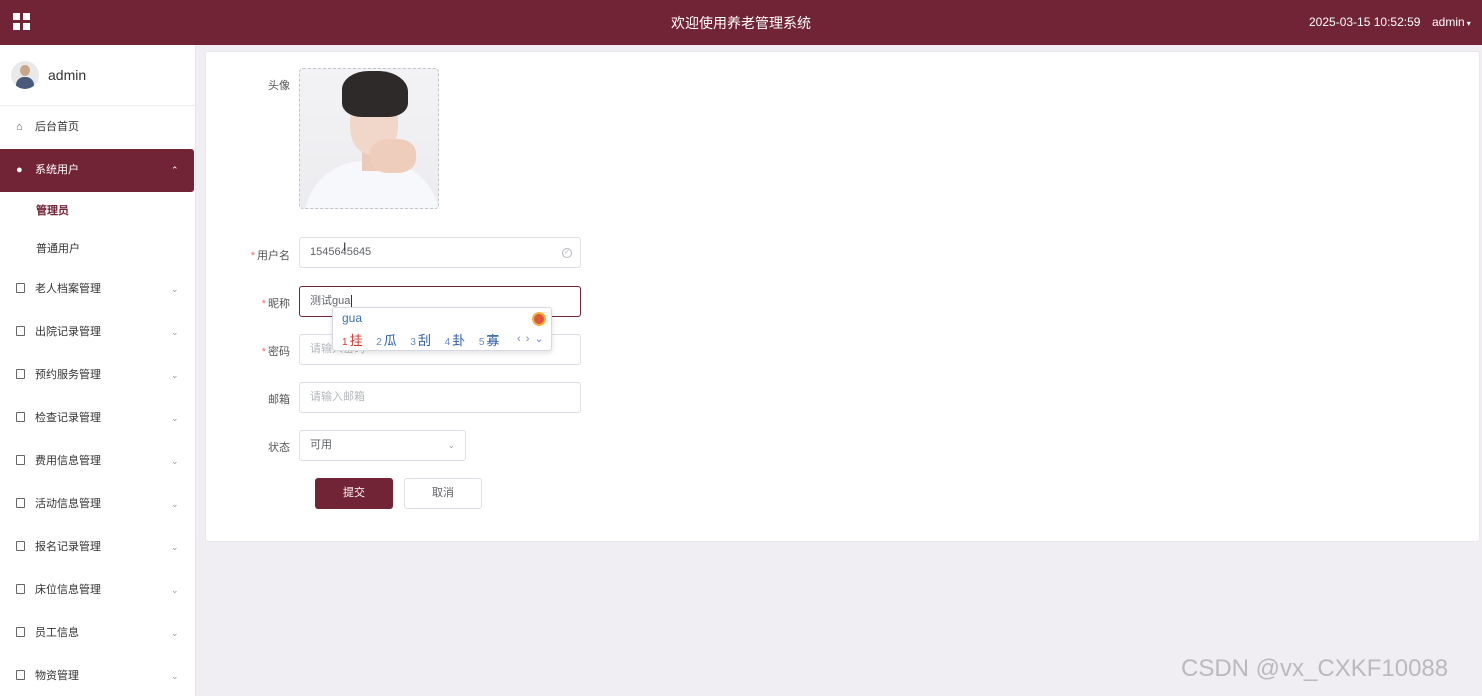 This screenshot has width=1482, height=696. Describe the element at coordinates (352, 301) in the screenshot. I see `text-caret` at that location.